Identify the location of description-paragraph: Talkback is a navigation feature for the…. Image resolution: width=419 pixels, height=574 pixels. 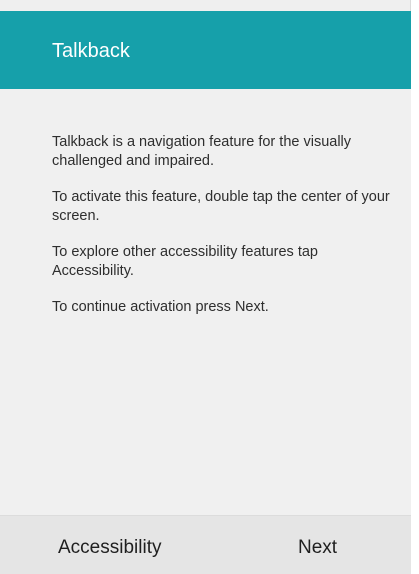
(202, 151).